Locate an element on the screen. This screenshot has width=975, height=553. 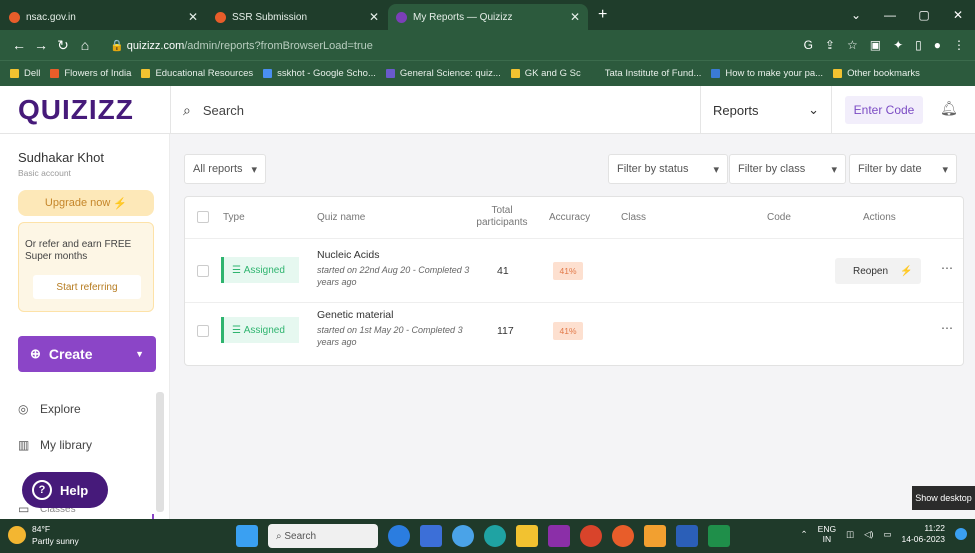
filter-date-dropdown: Filter by date ▾ is located at coordinates (903, 169).